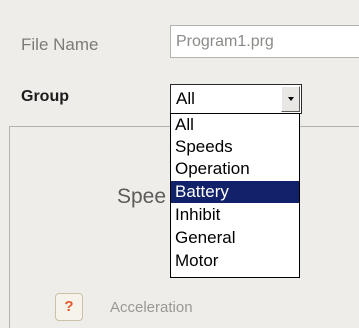 This screenshot has height=328, width=359. I want to click on panel-heading: Spee, so click(142, 196).